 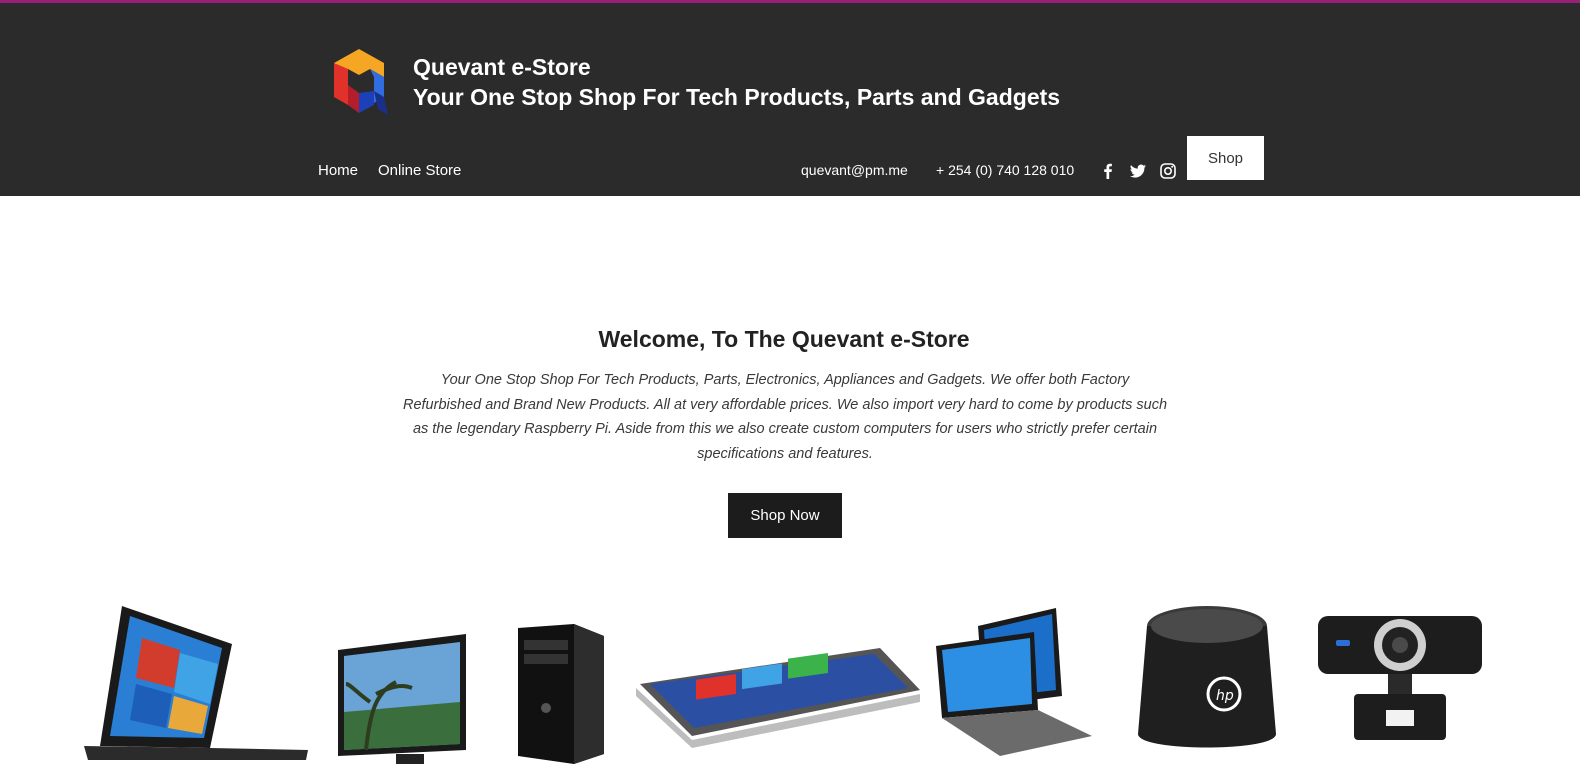 I want to click on nav-home: Home, so click(x=338, y=170).